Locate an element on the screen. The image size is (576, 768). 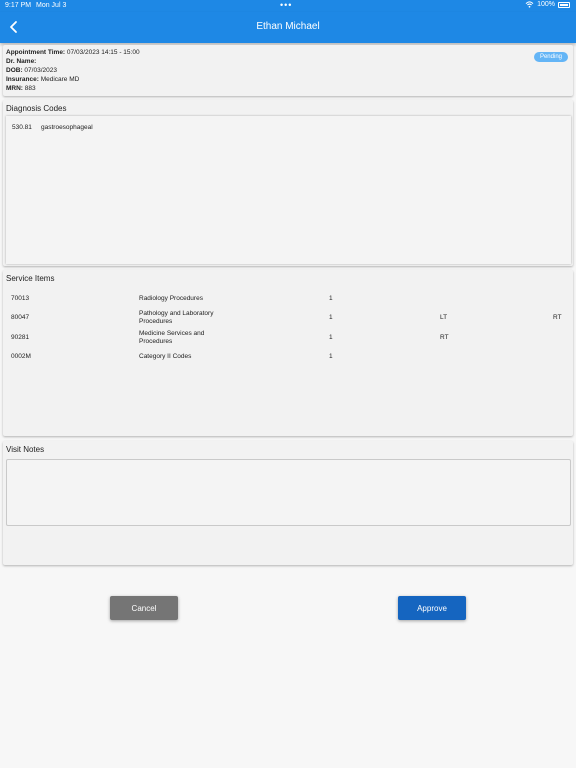
service-description: Pathology and Laboratory Procedures is located at coordinates (176, 317).